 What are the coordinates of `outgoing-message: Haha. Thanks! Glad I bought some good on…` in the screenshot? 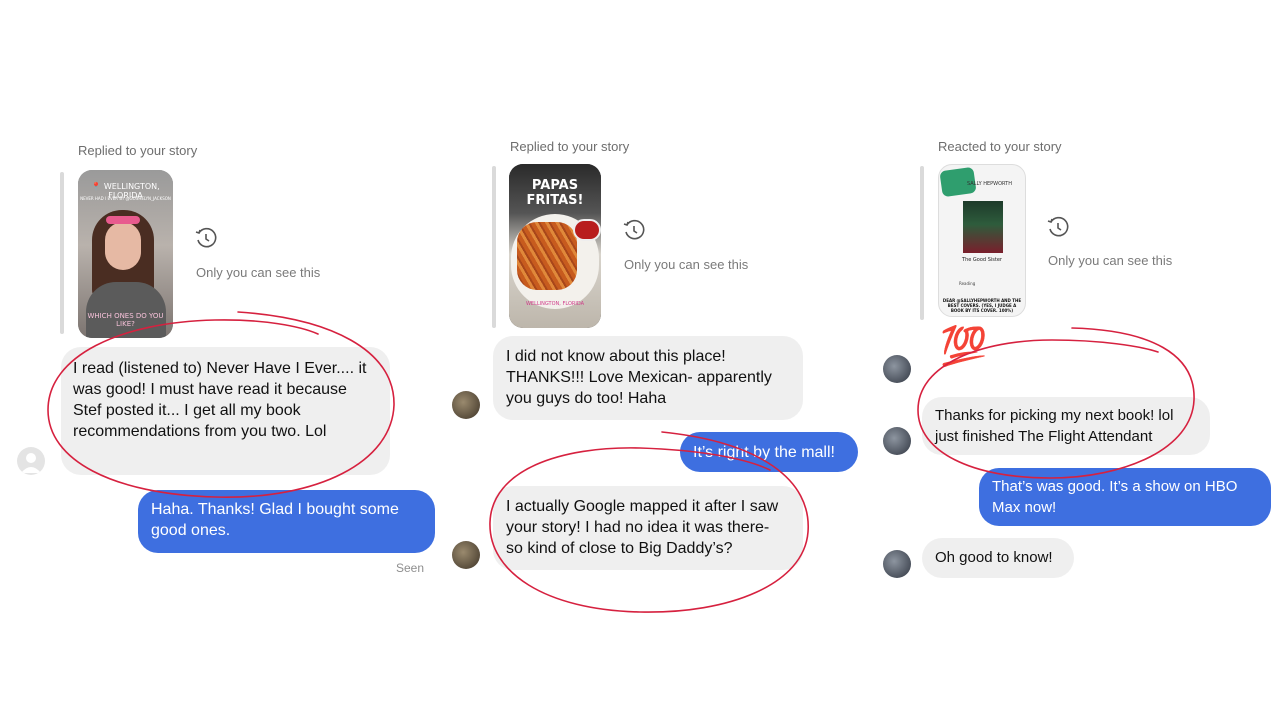 It's located at (286, 521).